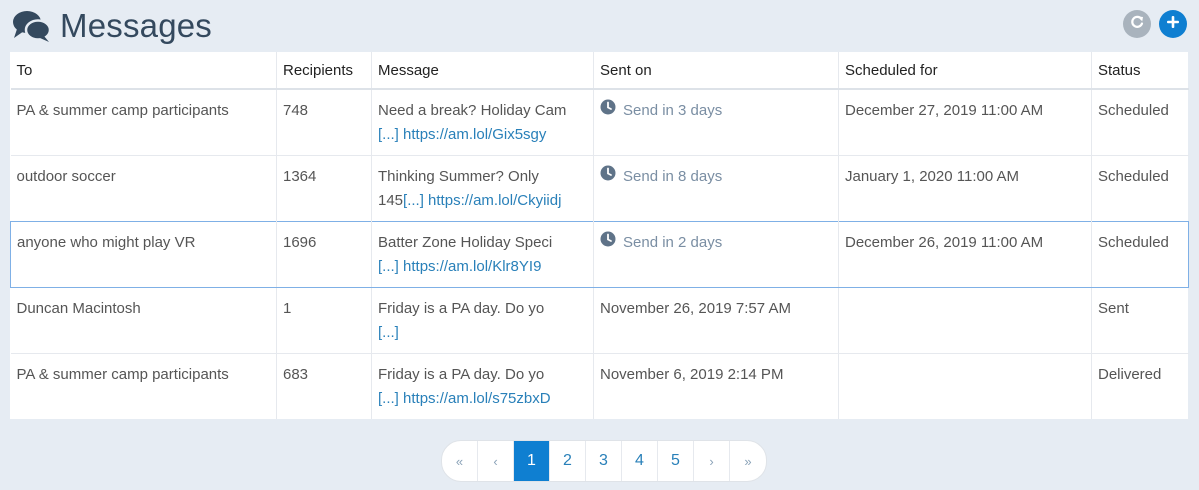 Image resolution: width=1199 pixels, height=490 pixels. Describe the element at coordinates (324, 254) in the screenshot. I see `cell-recipients: 1696` at that location.